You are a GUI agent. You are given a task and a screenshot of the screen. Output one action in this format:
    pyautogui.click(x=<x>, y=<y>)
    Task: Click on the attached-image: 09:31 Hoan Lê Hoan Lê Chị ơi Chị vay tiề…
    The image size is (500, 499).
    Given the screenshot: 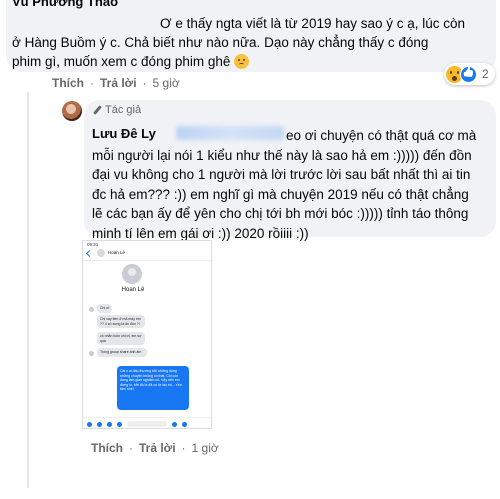 What is the action you would take?
    pyautogui.click(x=147, y=334)
    